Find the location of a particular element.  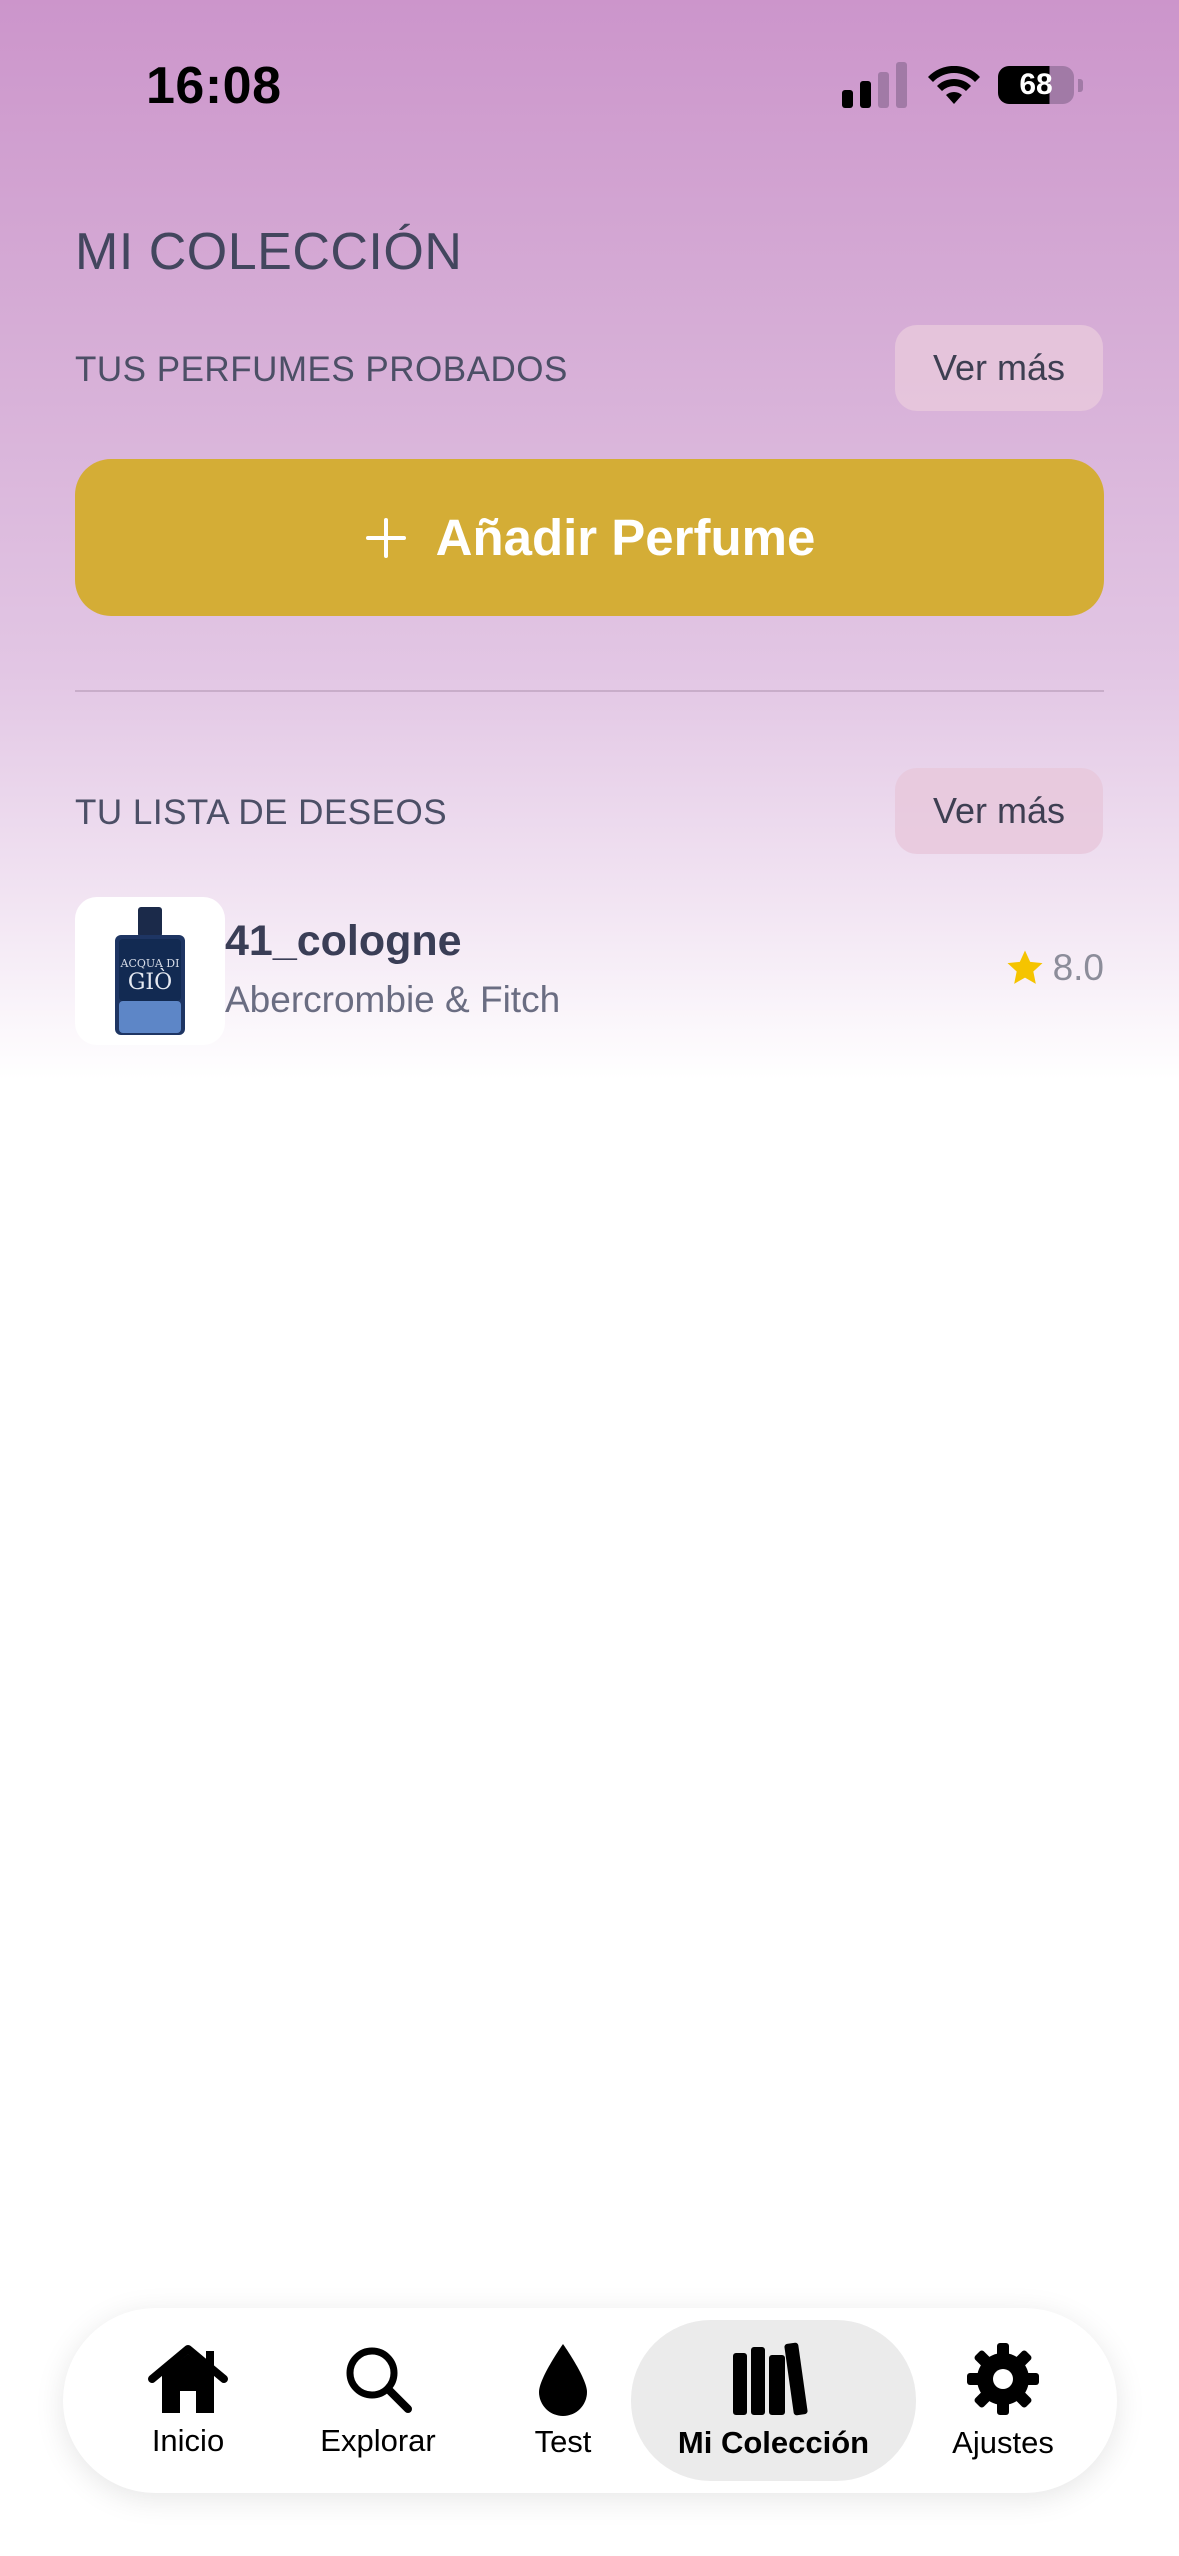

tab-label-inicio: Inicio is located at coordinates (188, 2440).